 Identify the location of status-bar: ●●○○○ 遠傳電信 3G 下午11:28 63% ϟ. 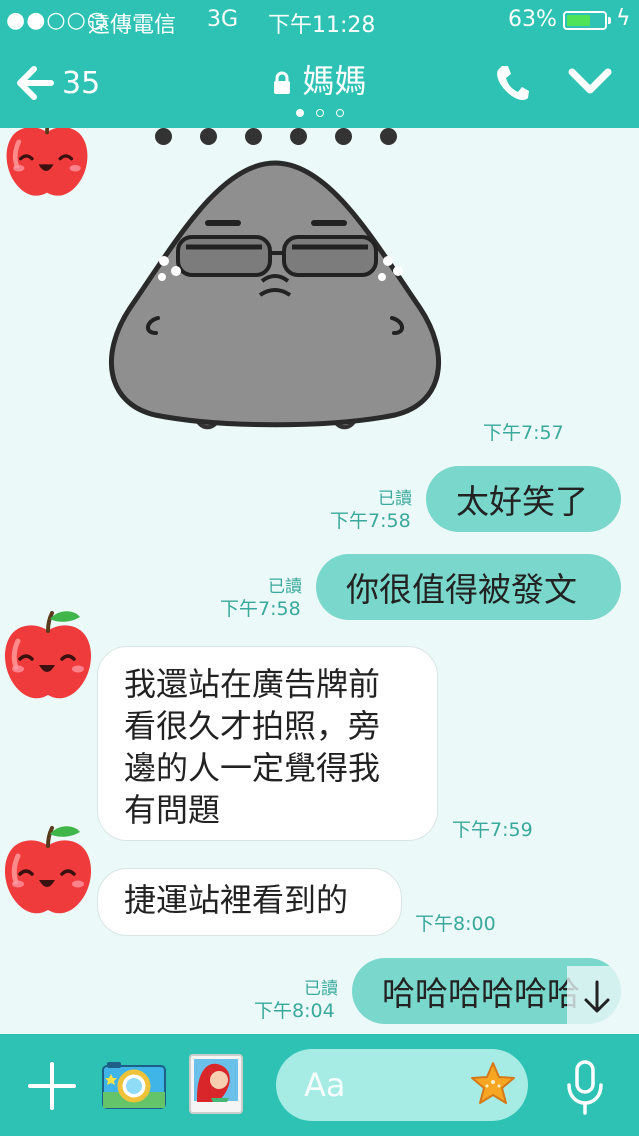
(319, 21).